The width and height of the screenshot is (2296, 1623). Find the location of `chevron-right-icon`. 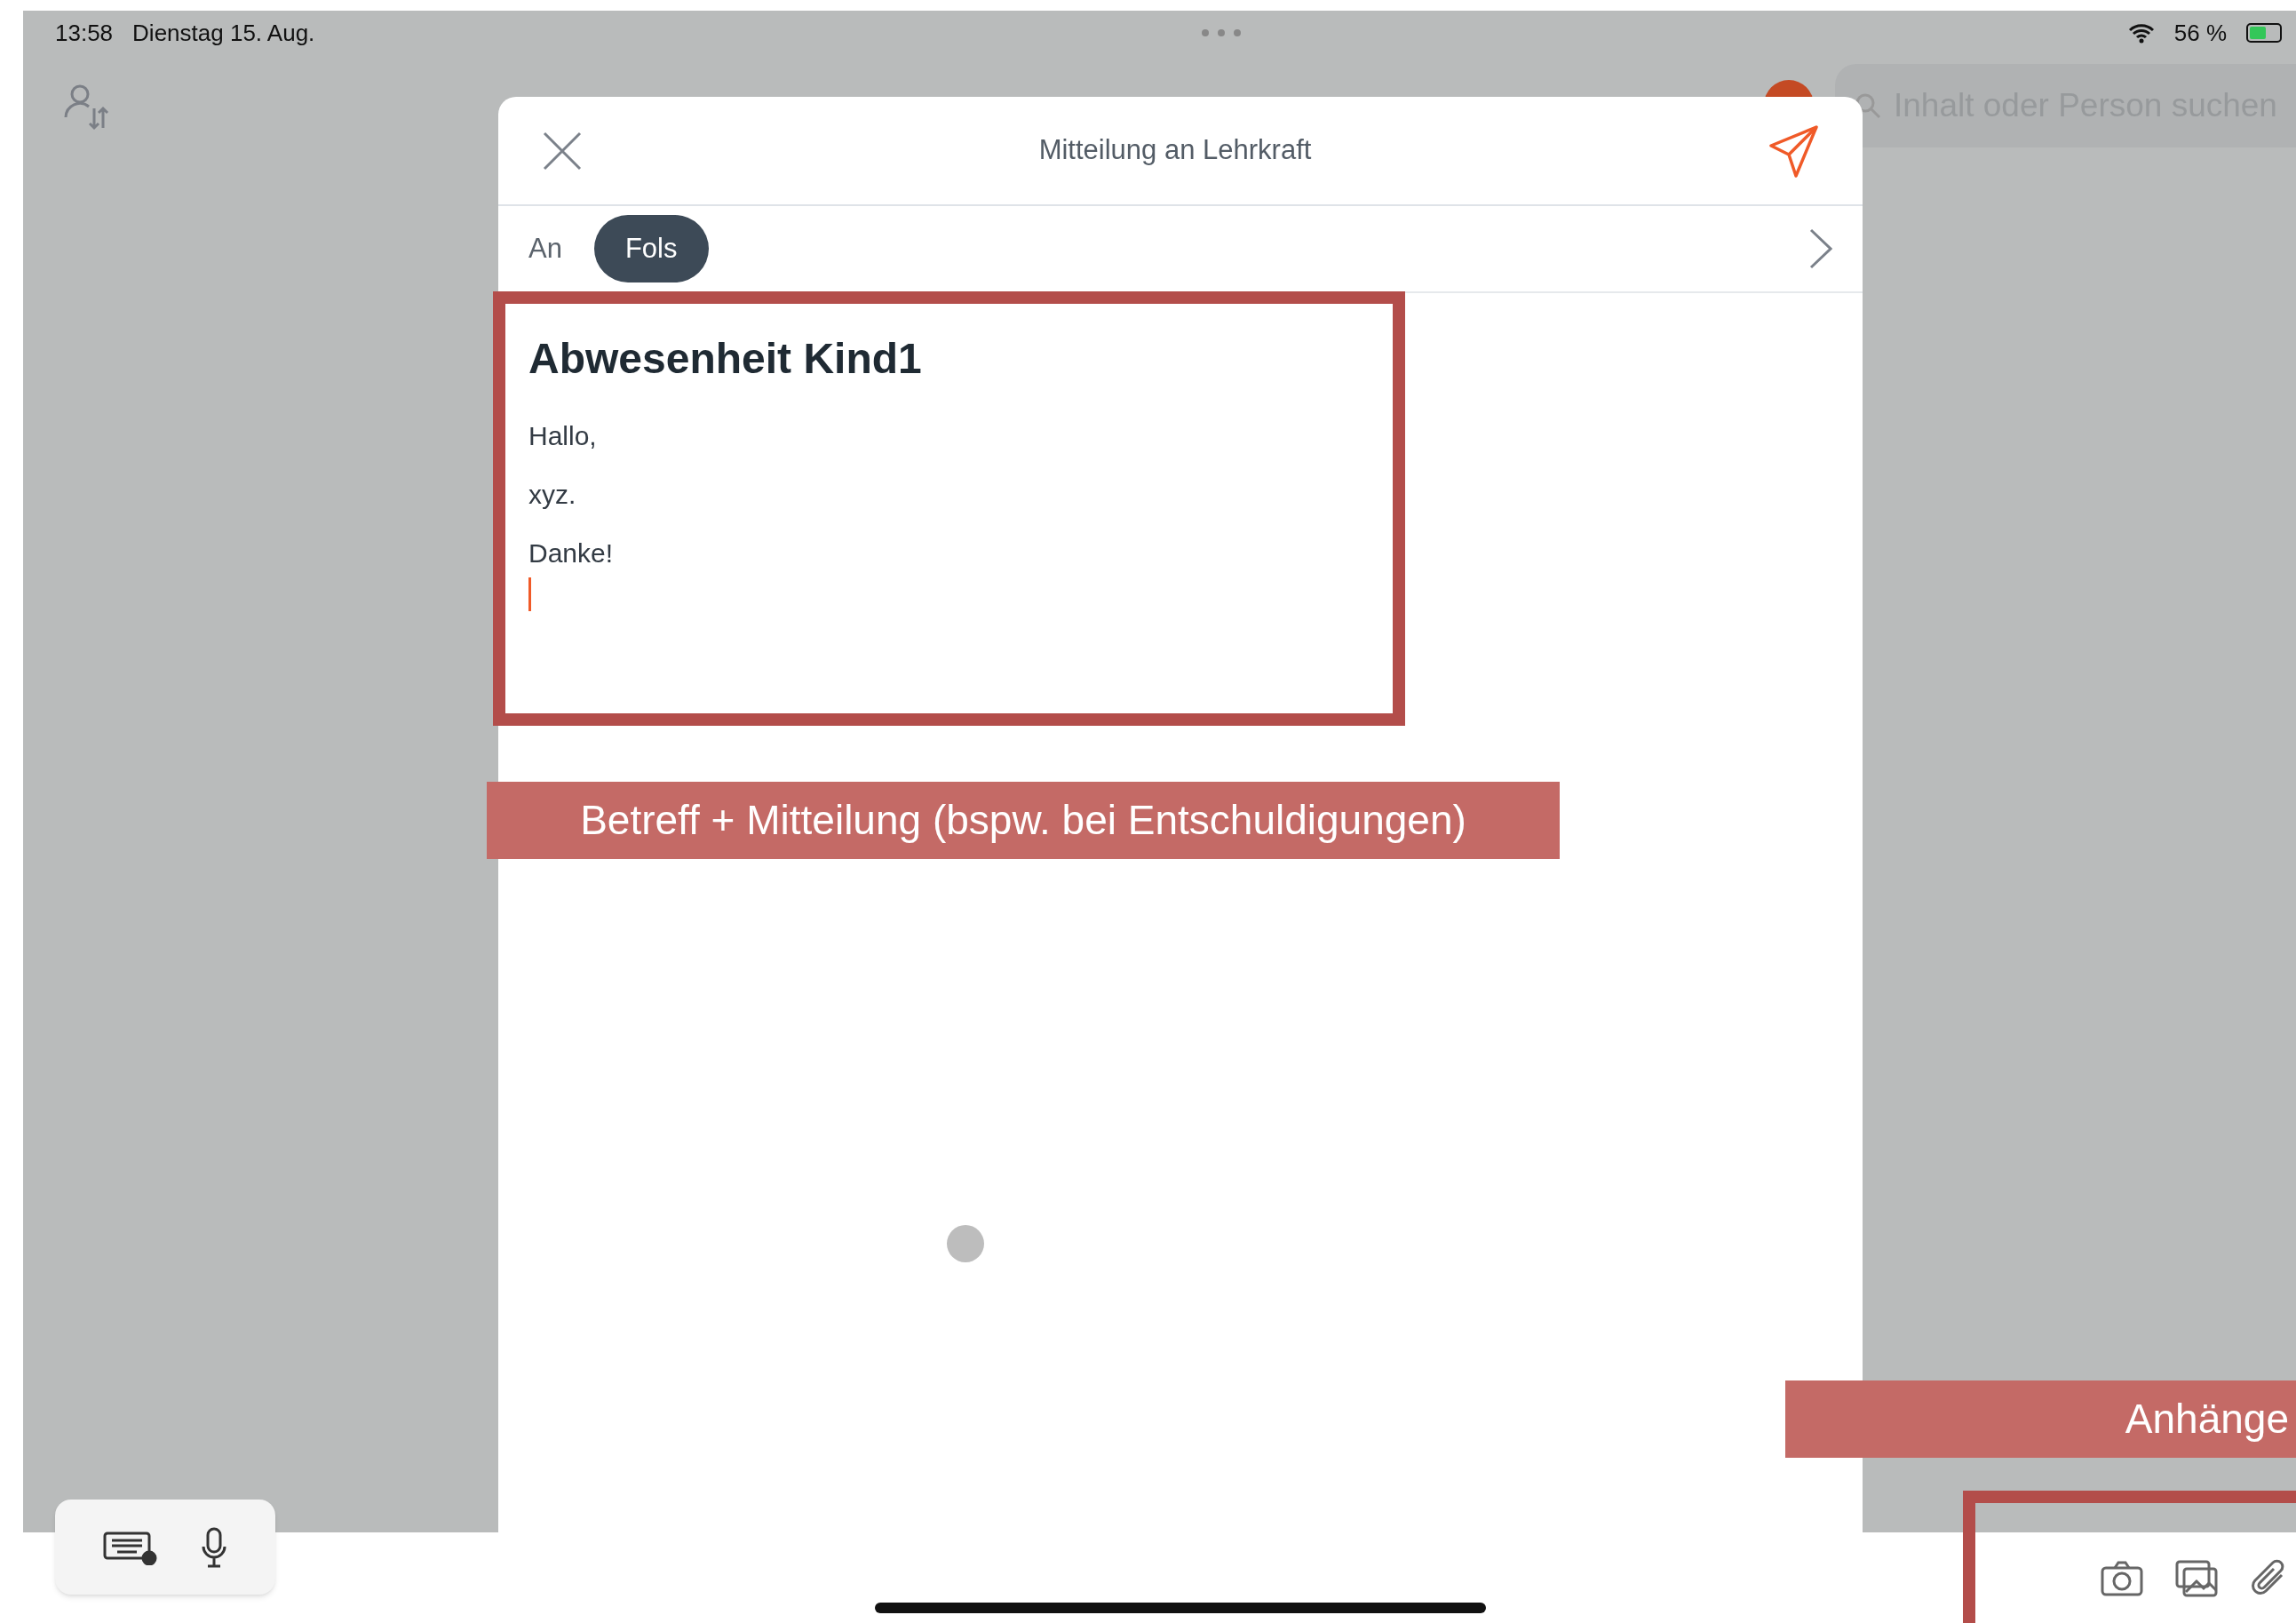

chevron-right-icon is located at coordinates (1820, 249).